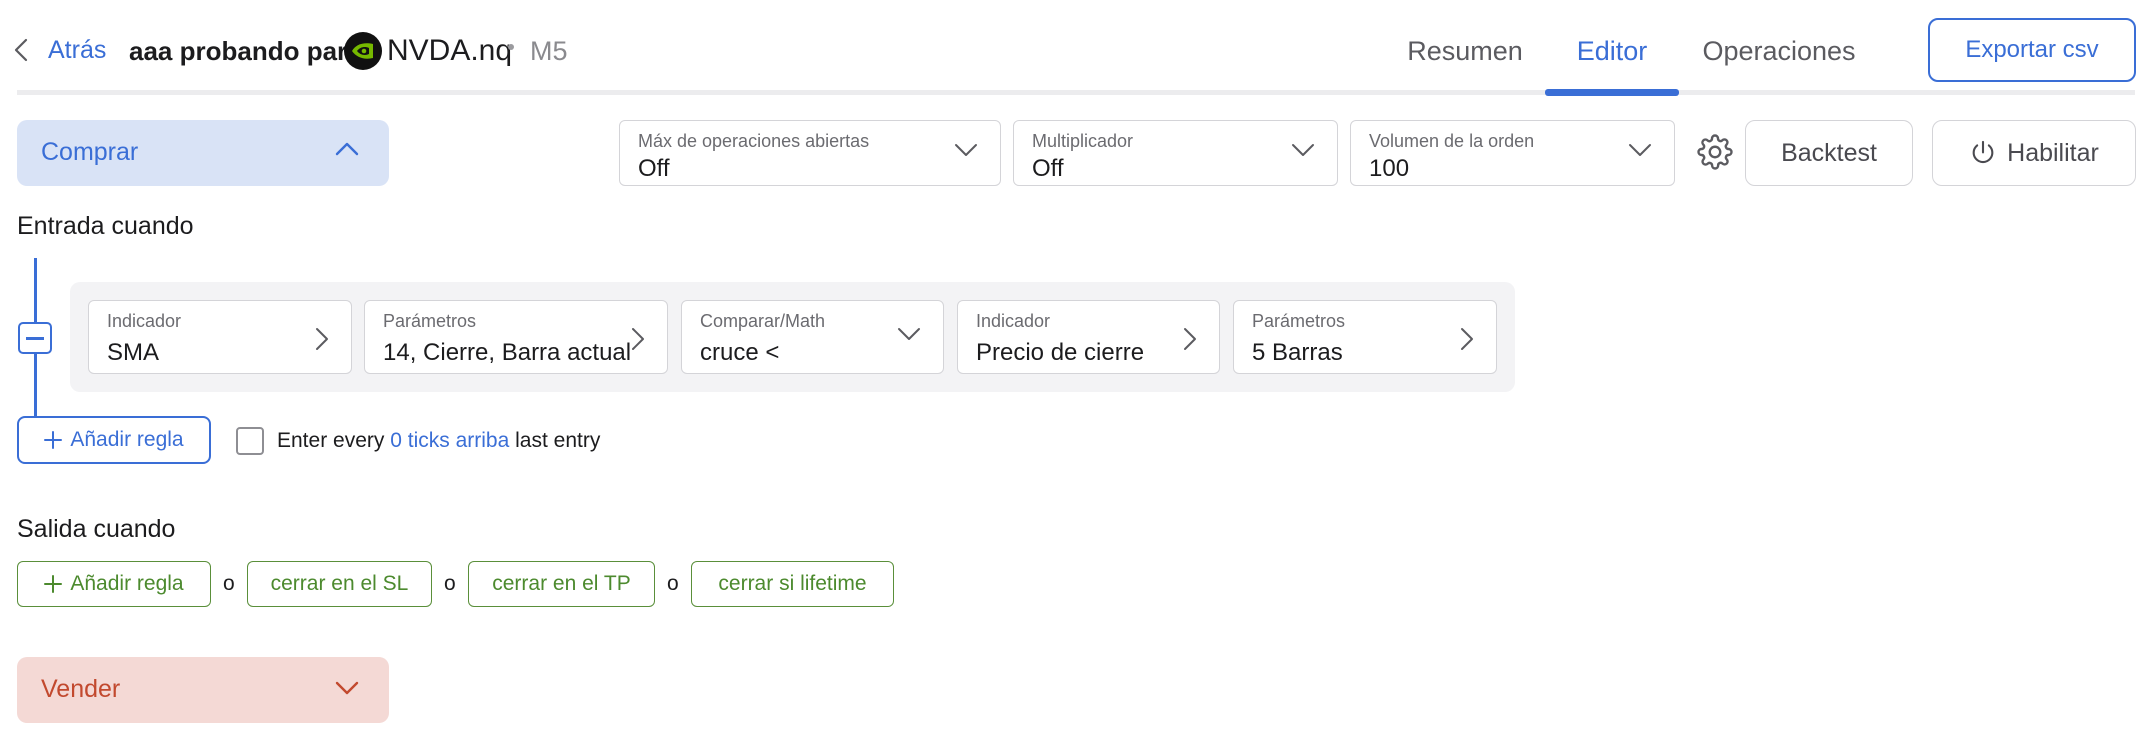 The width and height of the screenshot is (2152, 752). What do you see at coordinates (220, 337) in the screenshot?
I see `rule-indicator-1: Indicador SMA` at bounding box center [220, 337].